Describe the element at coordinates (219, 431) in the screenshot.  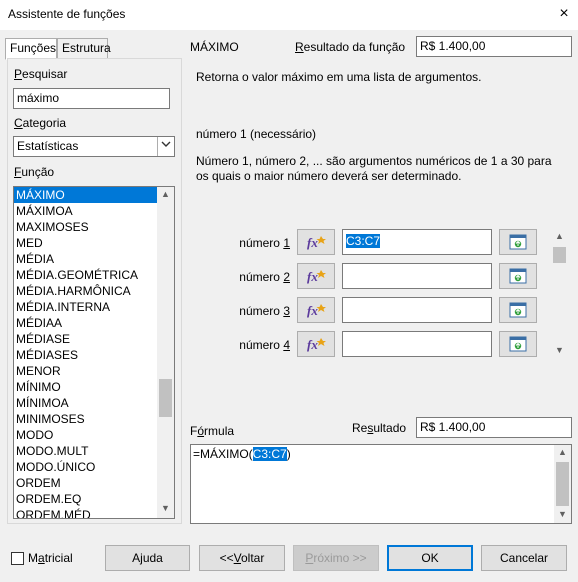
I see `formula-label-c: rmula` at that location.